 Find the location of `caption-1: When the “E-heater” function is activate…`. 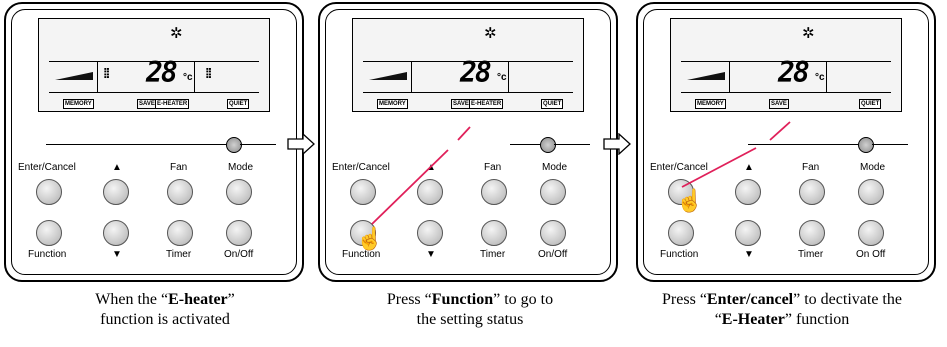

caption-1: When the “E-heater” function is activate… is located at coordinates (165, 309).